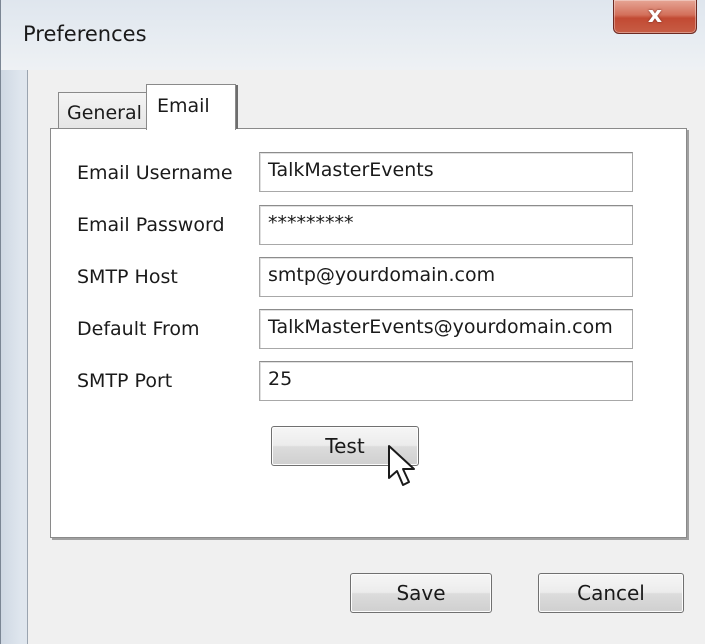  I want to click on email-username-label: Email Username, so click(155, 173).